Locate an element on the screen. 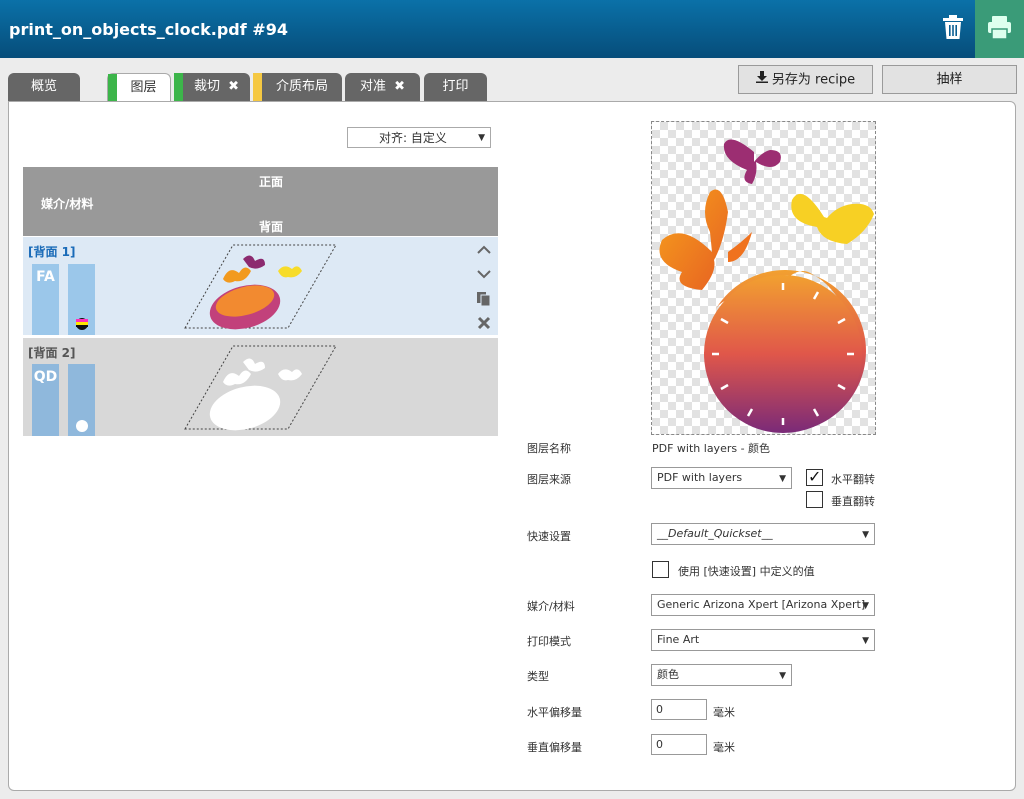 The width and height of the screenshot is (1024, 799). layer-source-label: 图层来源 is located at coordinates (549, 479).